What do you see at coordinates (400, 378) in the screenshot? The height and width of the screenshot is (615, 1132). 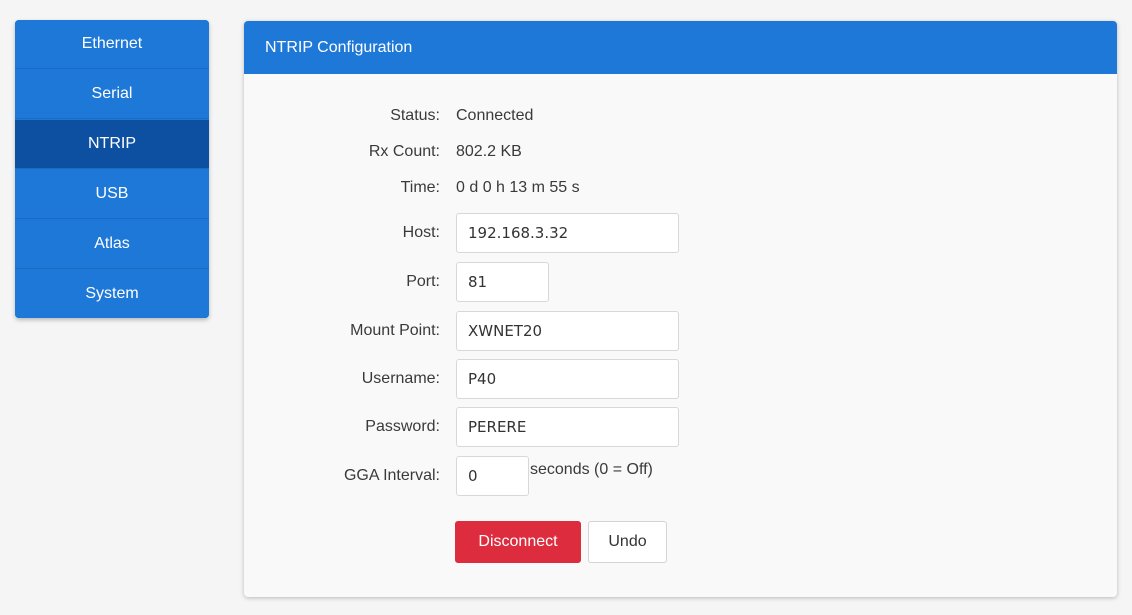 I see `username-label: Username:` at bounding box center [400, 378].